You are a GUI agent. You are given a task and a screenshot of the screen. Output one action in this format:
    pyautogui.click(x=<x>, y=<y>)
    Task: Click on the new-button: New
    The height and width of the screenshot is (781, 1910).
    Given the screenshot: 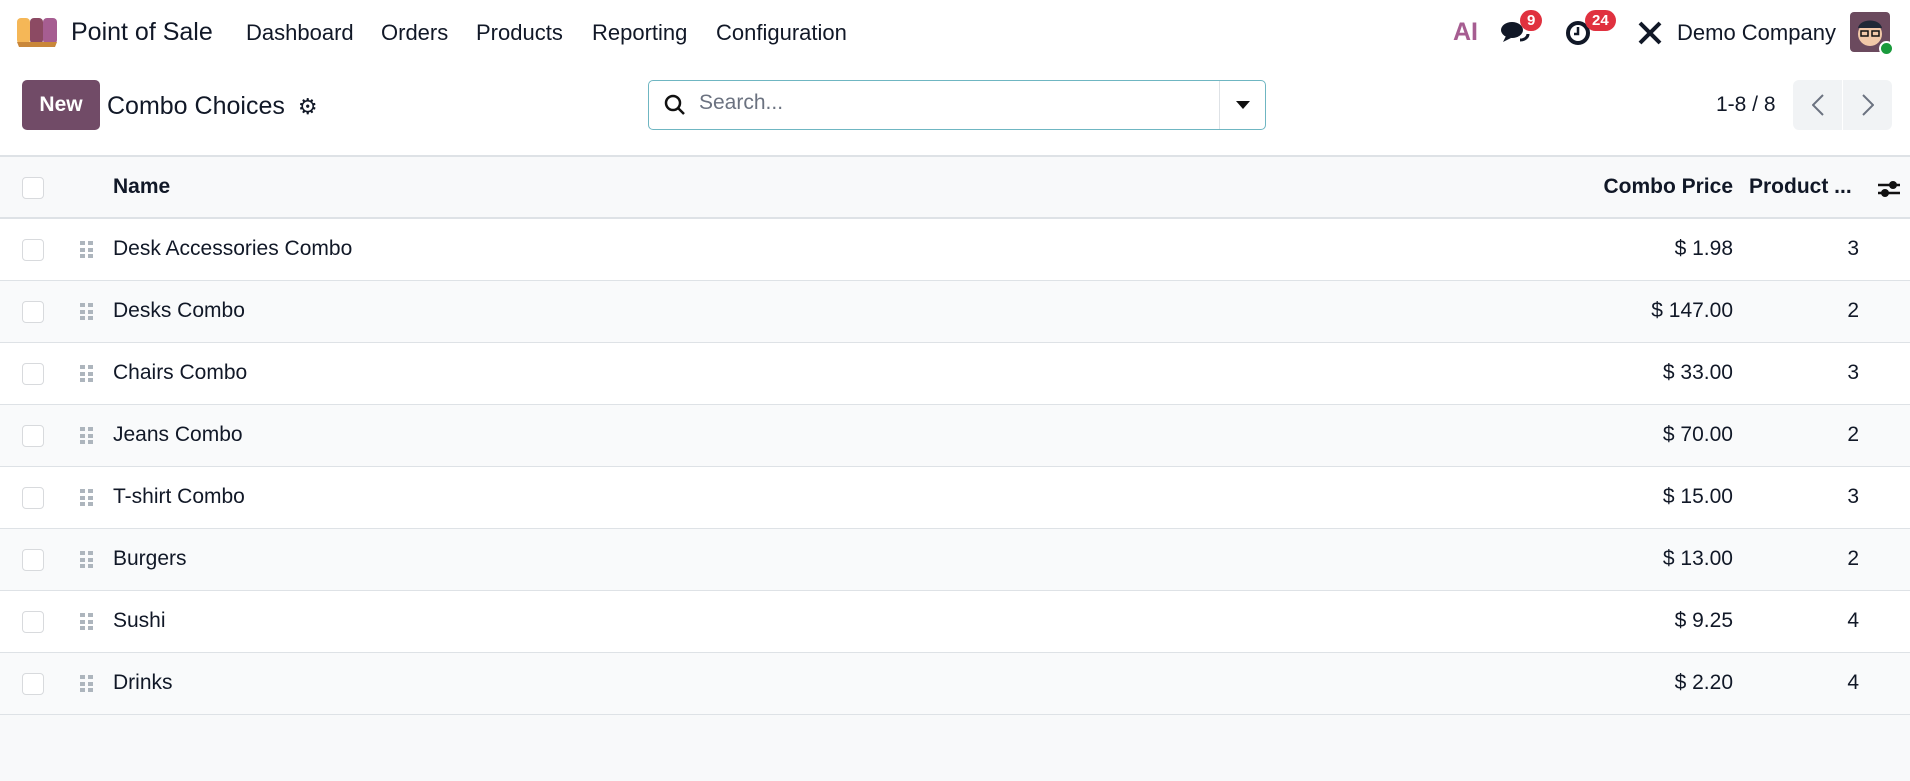 What is the action you would take?
    pyautogui.click(x=61, y=105)
    